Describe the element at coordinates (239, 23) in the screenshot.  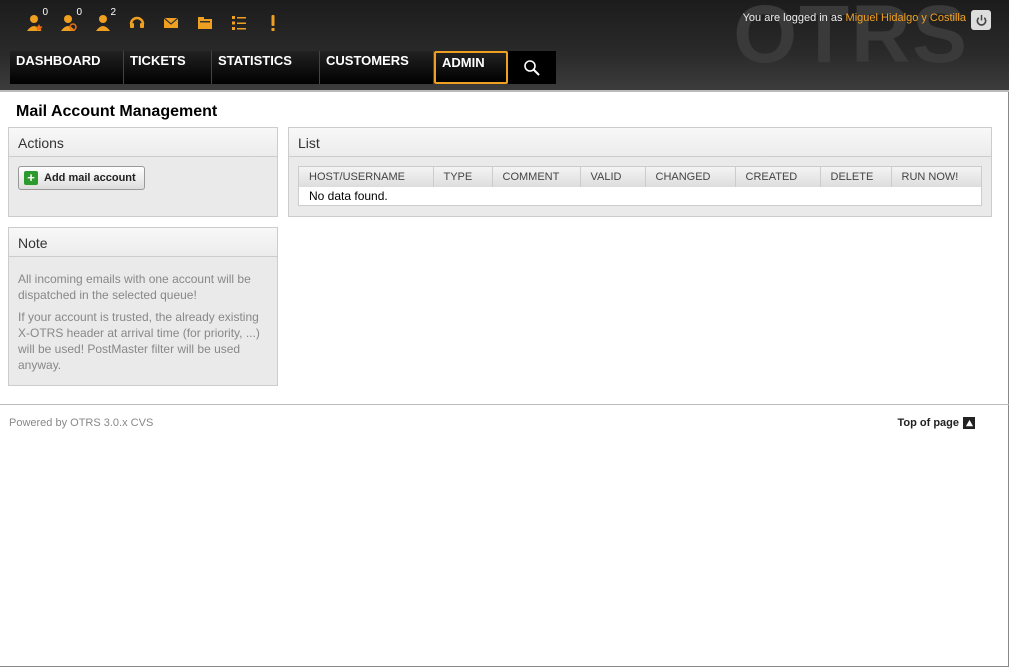
I see `status-view-icon` at that location.